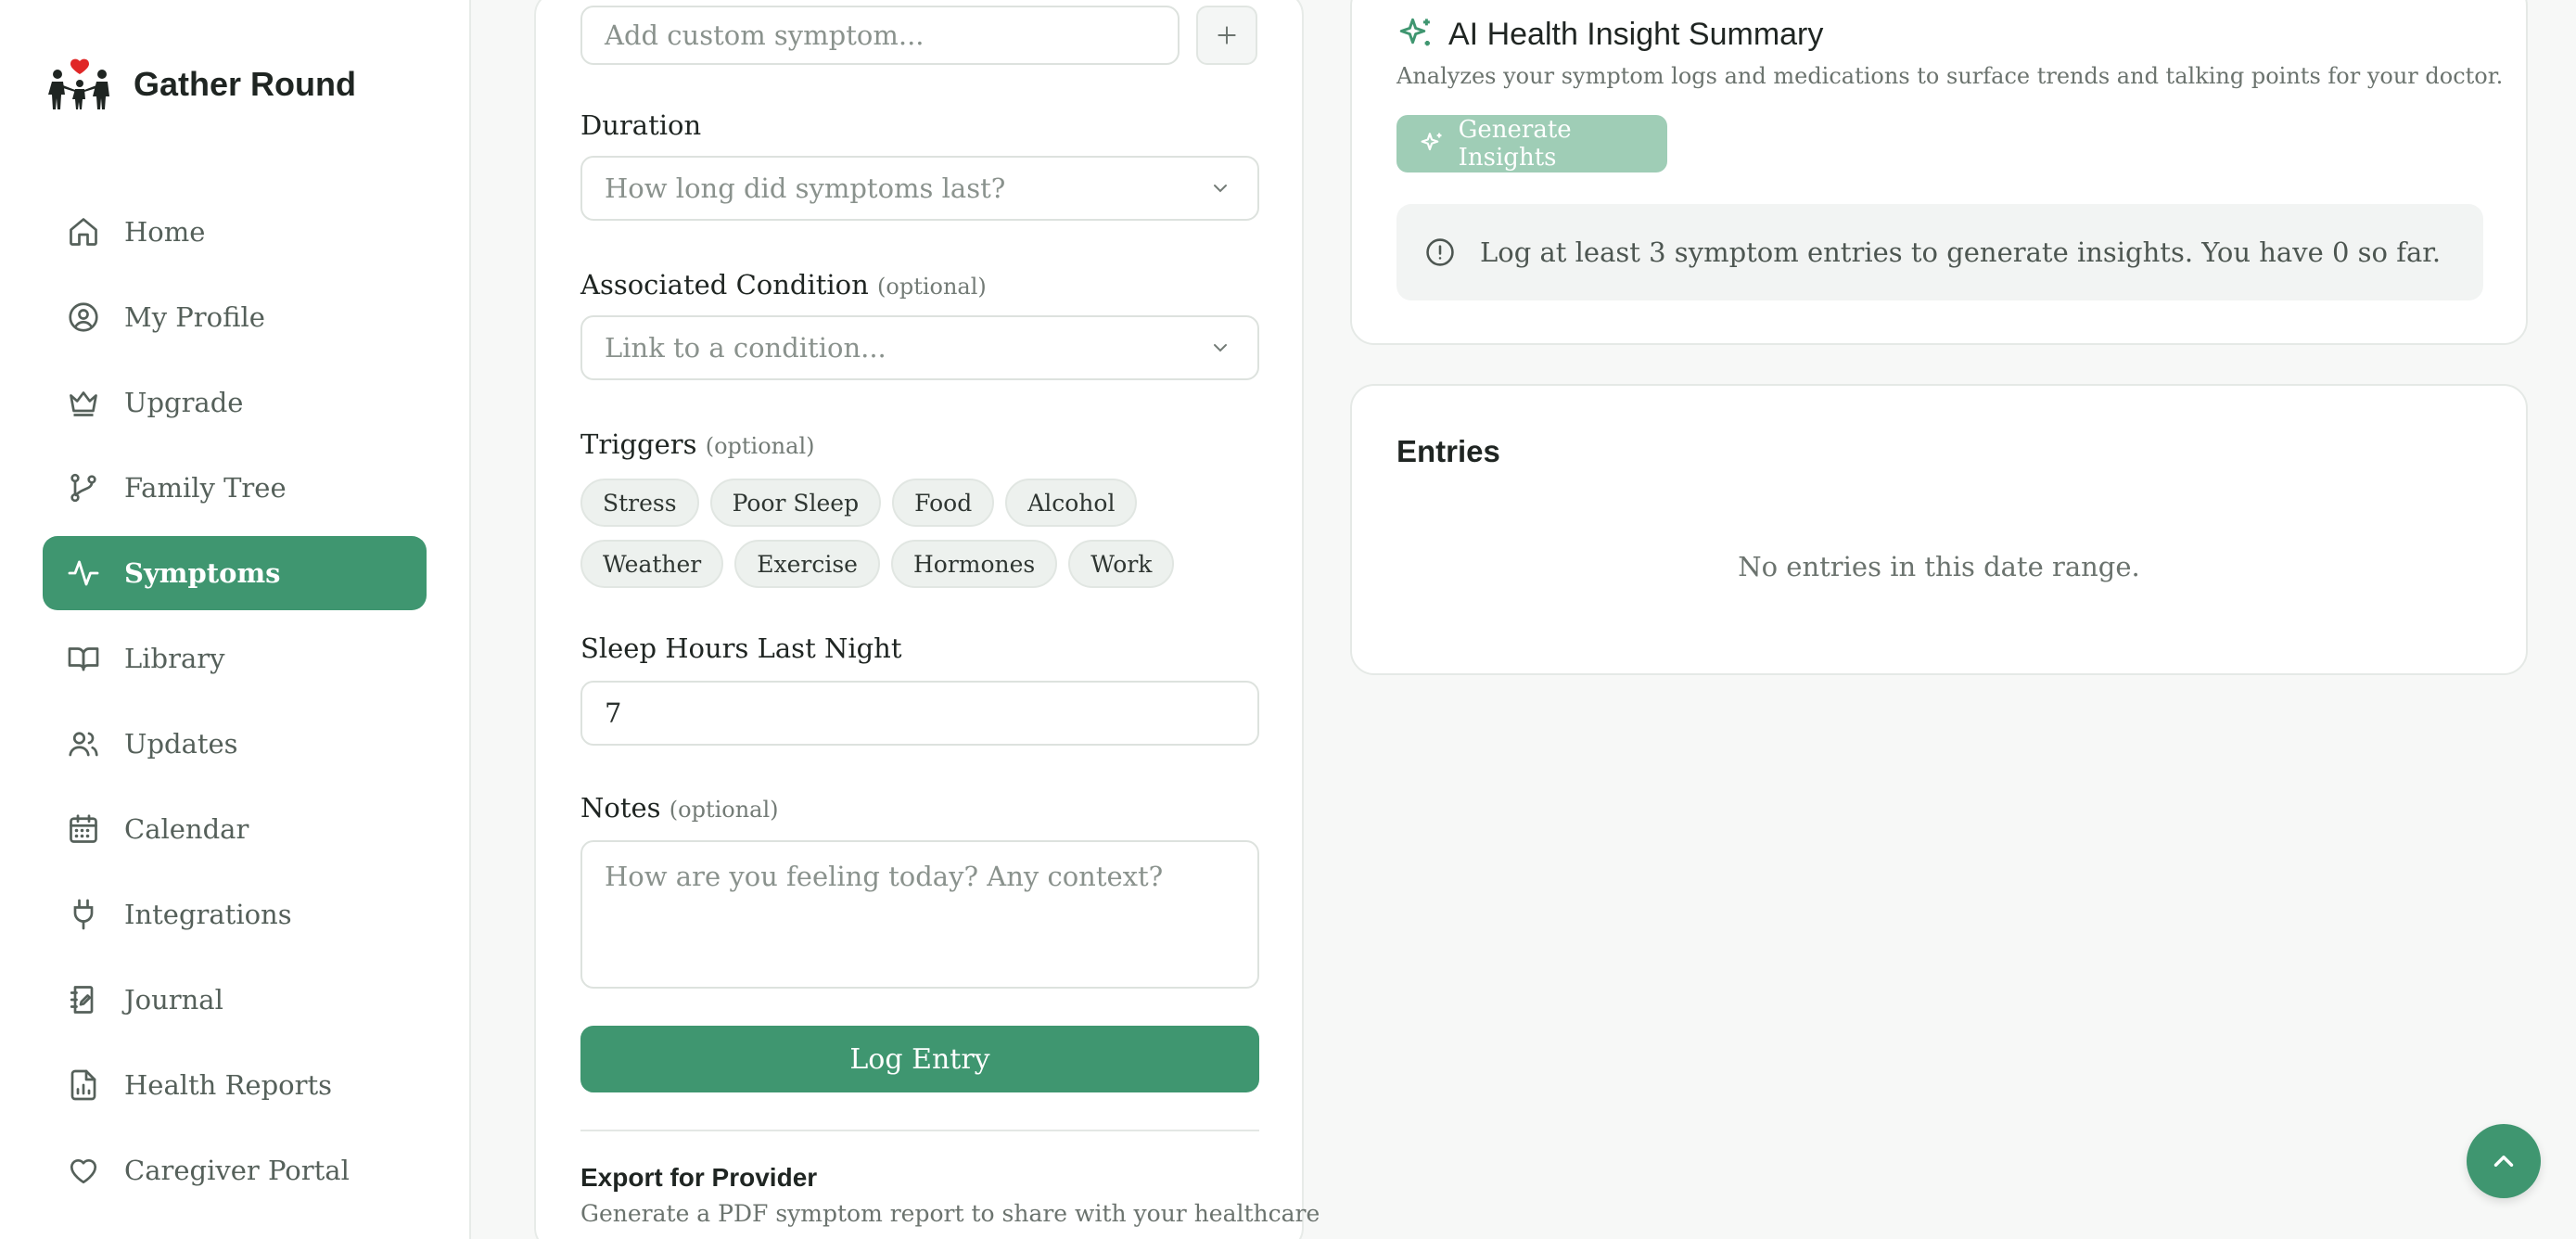 This screenshot has height=1239, width=2576. I want to click on notes-label-text: Notes, so click(620, 808).